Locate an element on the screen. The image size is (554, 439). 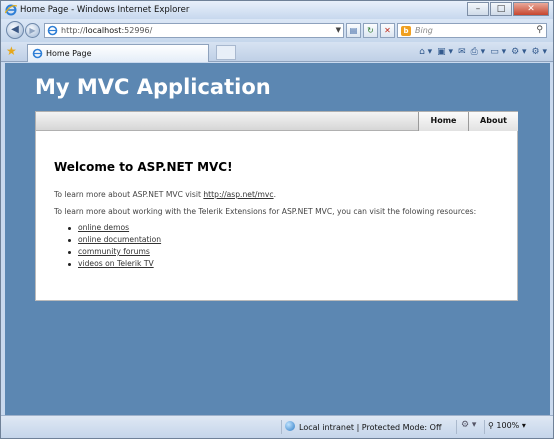
search-box: b Bing ⚲ is located at coordinates (472, 30).